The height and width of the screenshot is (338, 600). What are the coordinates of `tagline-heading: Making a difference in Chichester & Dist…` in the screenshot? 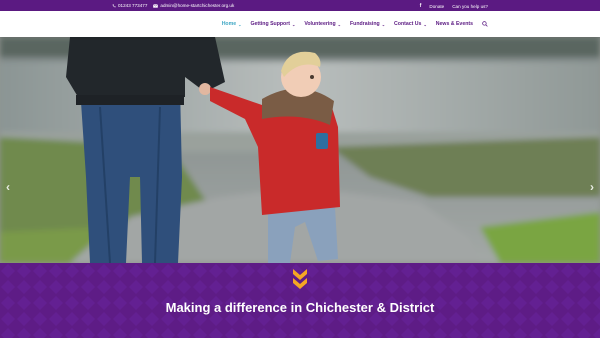 It's located at (300, 307).